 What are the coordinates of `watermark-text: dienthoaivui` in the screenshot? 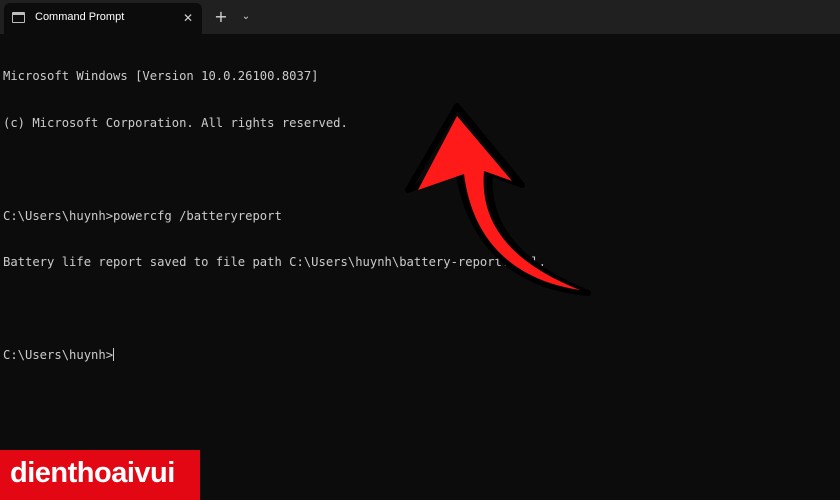 It's located at (92, 473).